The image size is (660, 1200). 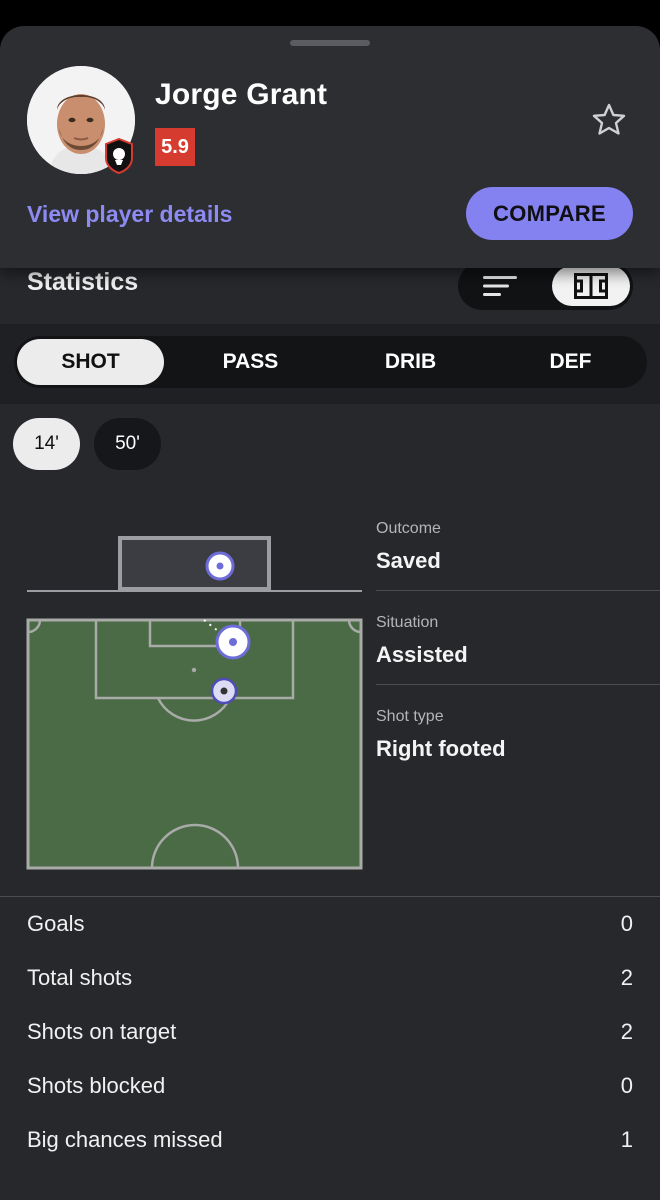 I want to click on pitch-view-button, so click(x=591, y=286).